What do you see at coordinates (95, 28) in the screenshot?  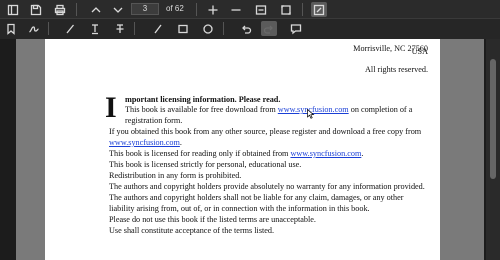 I see `underline-text-icon` at bounding box center [95, 28].